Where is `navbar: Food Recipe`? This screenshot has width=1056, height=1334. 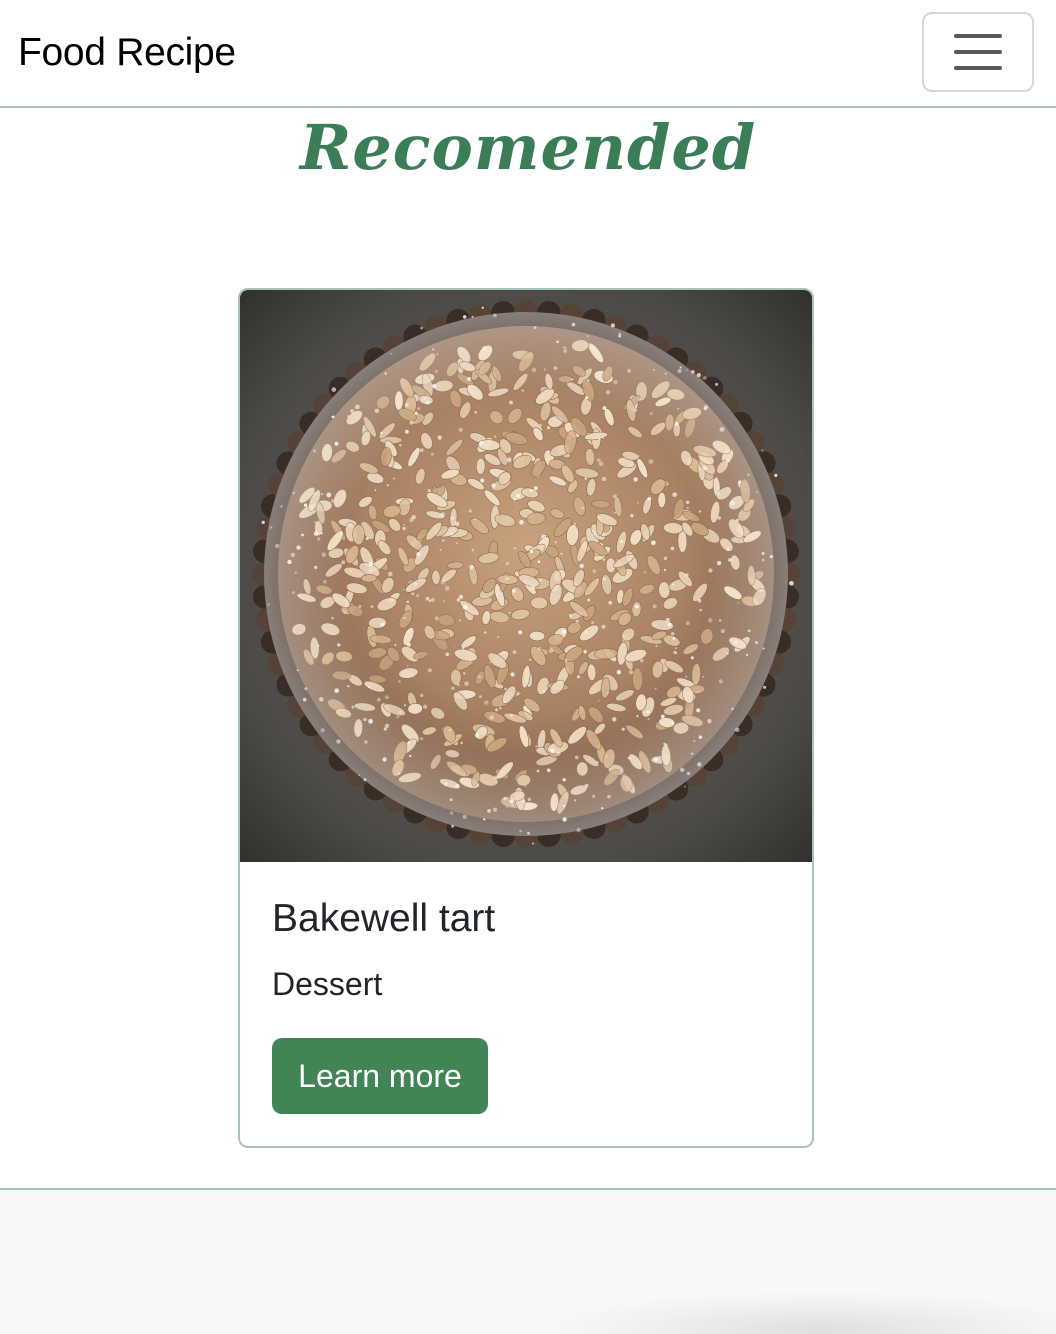
navbar: Food Recipe is located at coordinates (528, 54).